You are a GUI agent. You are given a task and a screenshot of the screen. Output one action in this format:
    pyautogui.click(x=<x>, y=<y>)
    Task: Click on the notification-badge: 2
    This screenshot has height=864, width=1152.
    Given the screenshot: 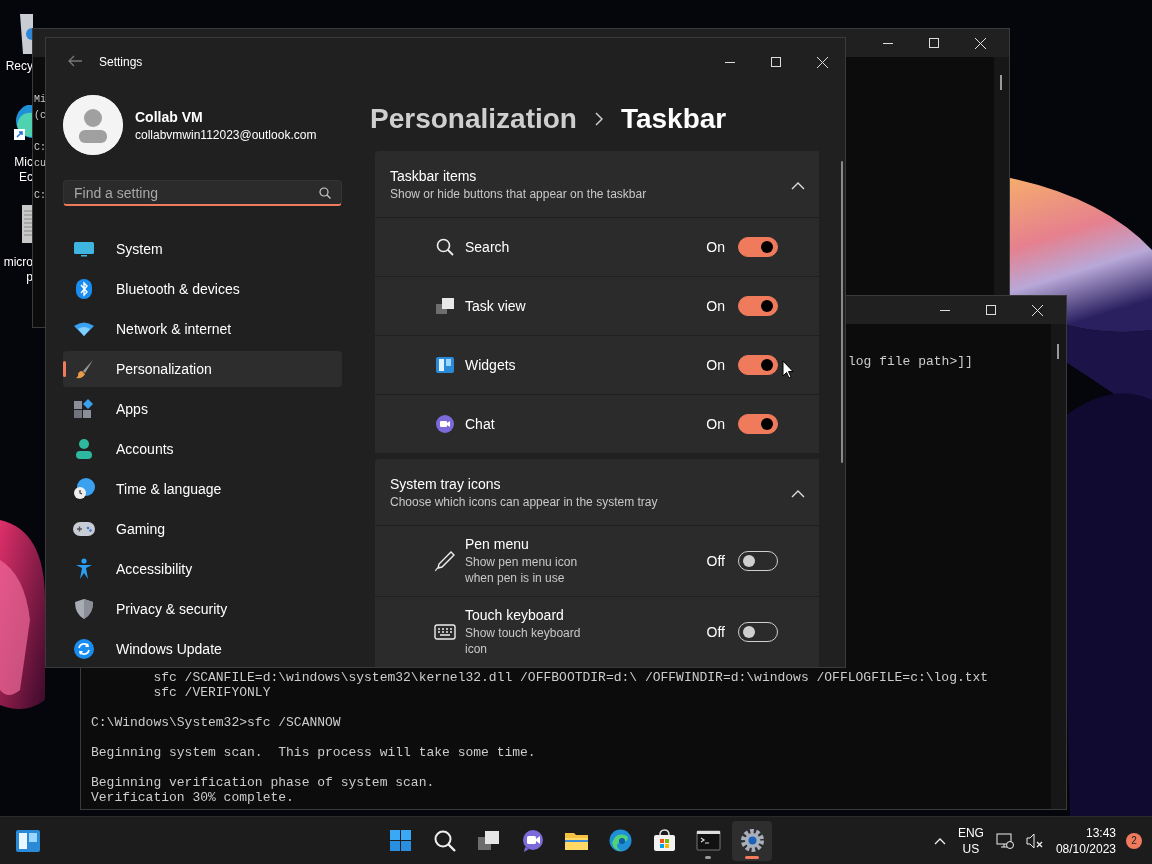 What is the action you would take?
    pyautogui.click(x=1134, y=840)
    